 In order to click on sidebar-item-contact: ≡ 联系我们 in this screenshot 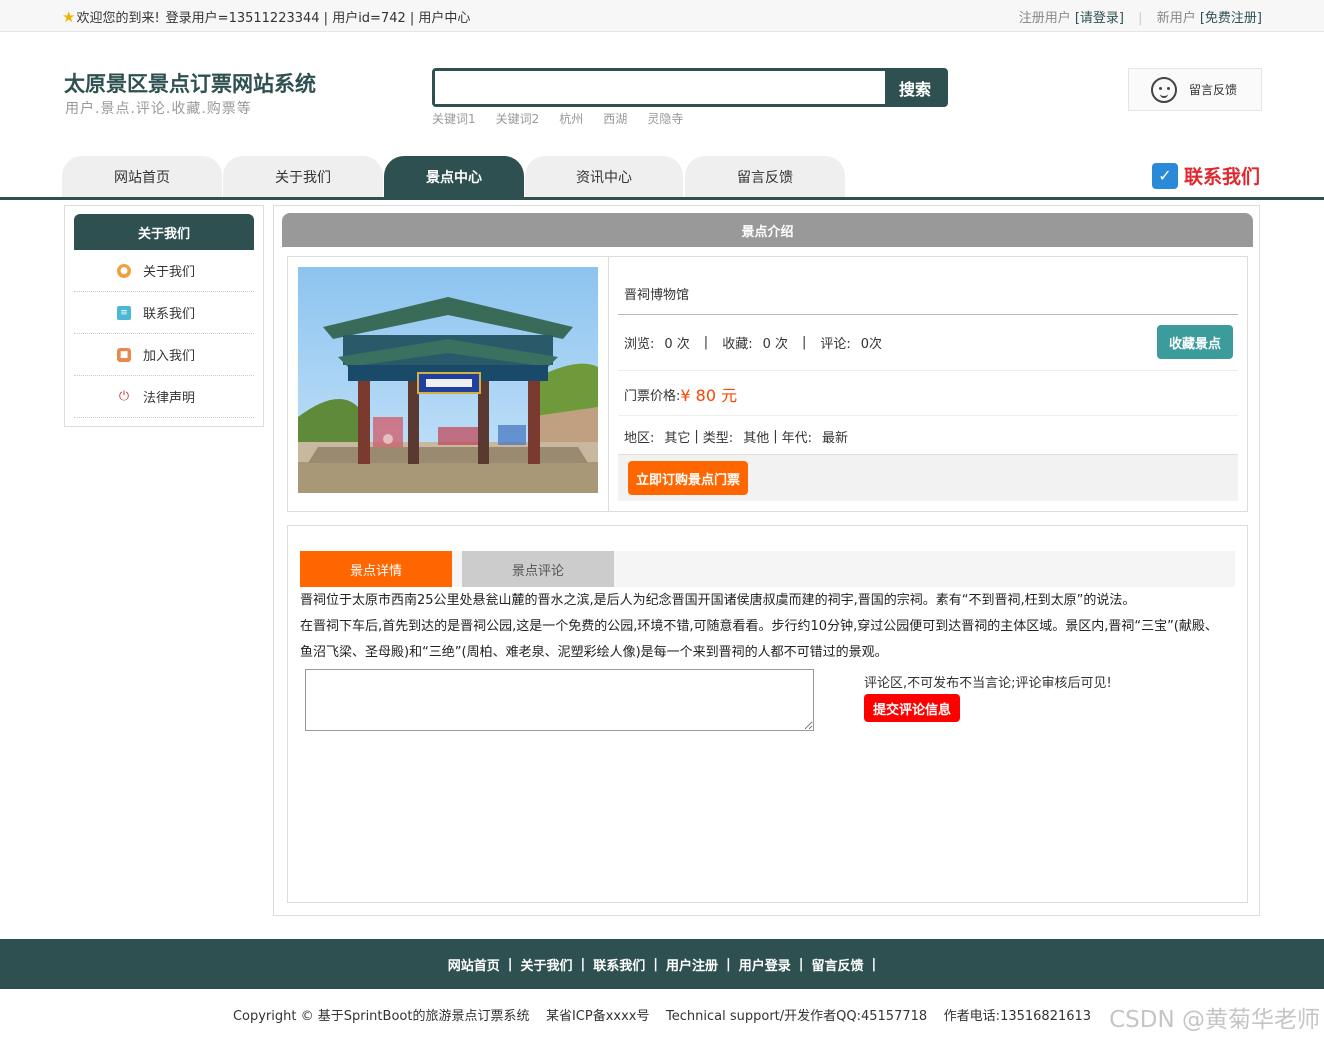, I will do `click(164, 313)`.